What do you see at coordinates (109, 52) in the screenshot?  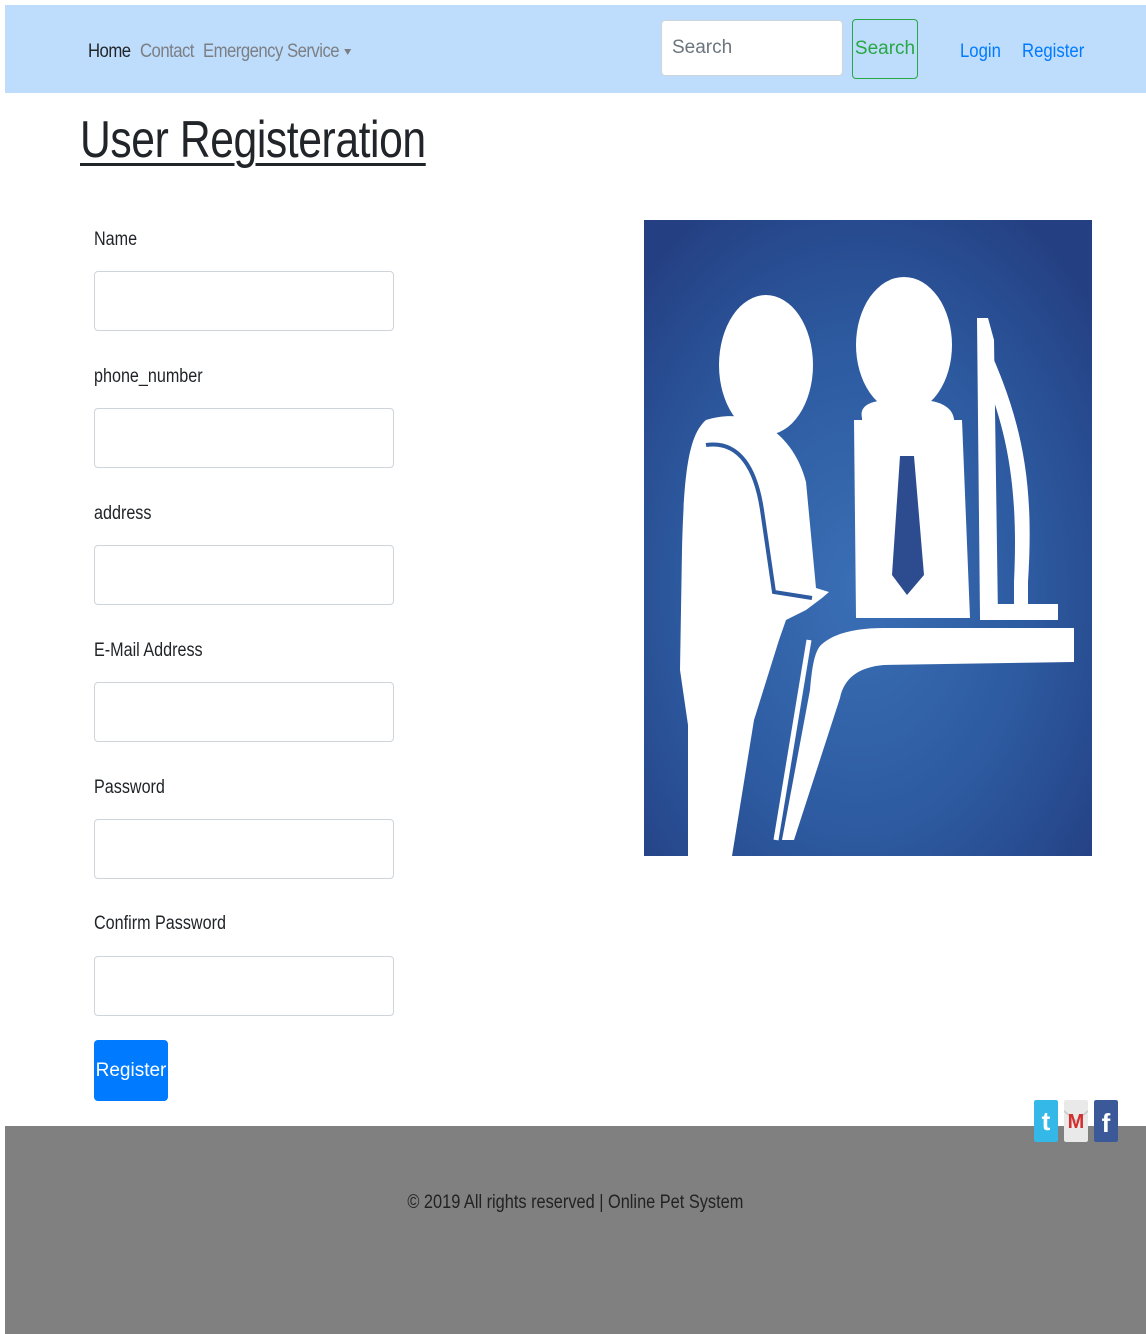 I see `nav-link-home: Home` at bounding box center [109, 52].